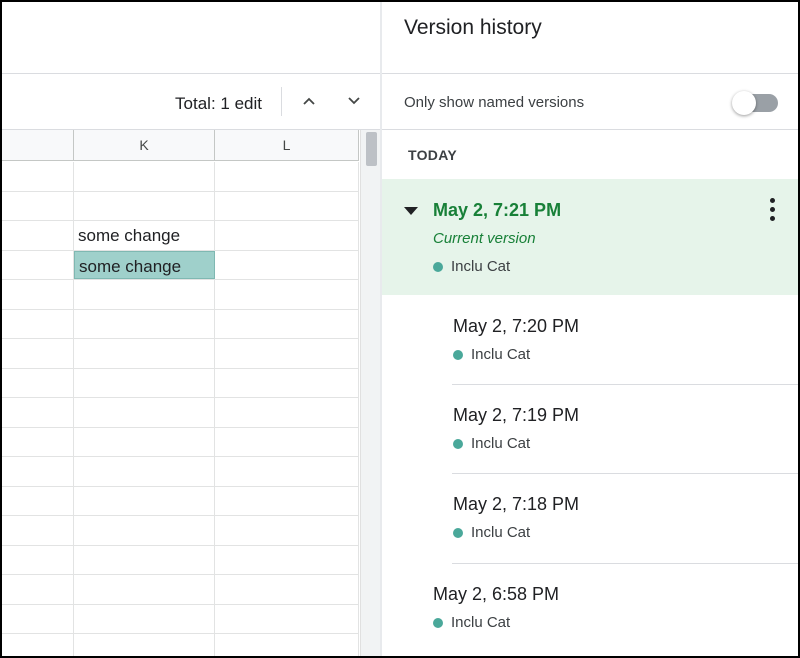 This screenshot has height=658, width=800. What do you see at coordinates (144, 145) in the screenshot?
I see `column-header-k: K` at bounding box center [144, 145].